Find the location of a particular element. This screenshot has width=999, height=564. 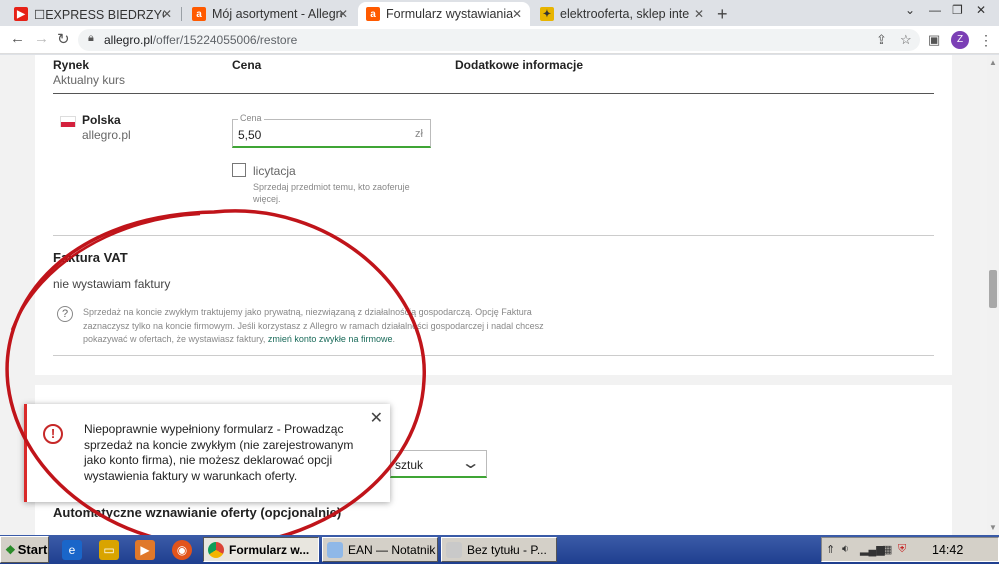

folder-icon: ▭ is located at coordinates (109, 550).